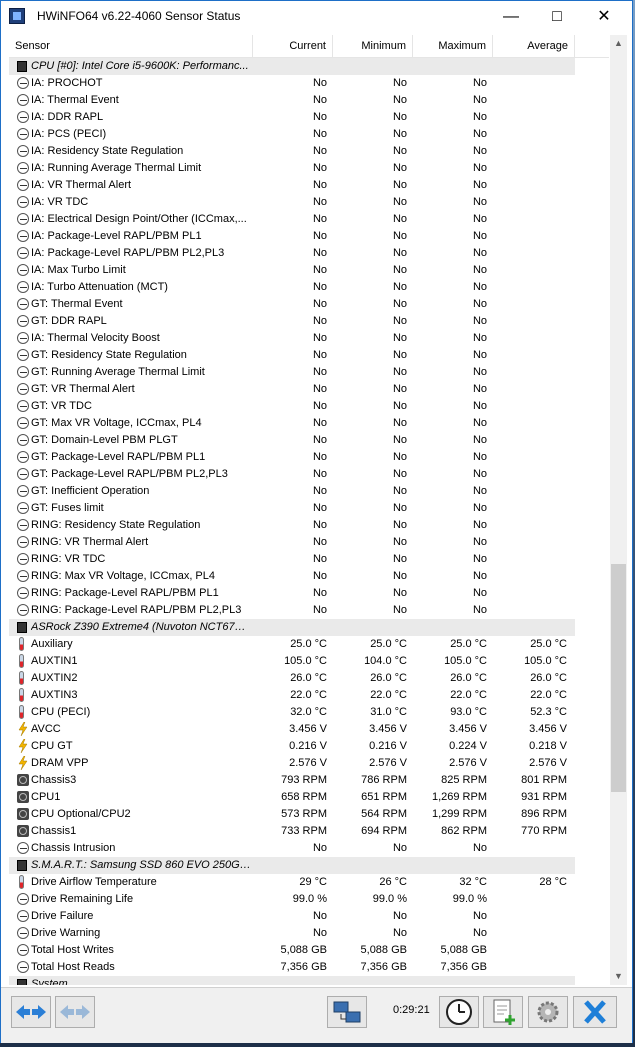 The height and width of the screenshot is (1047, 635). What do you see at coordinates (453, 46) in the screenshot?
I see `column-header-maximum: Maximum` at bounding box center [453, 46].